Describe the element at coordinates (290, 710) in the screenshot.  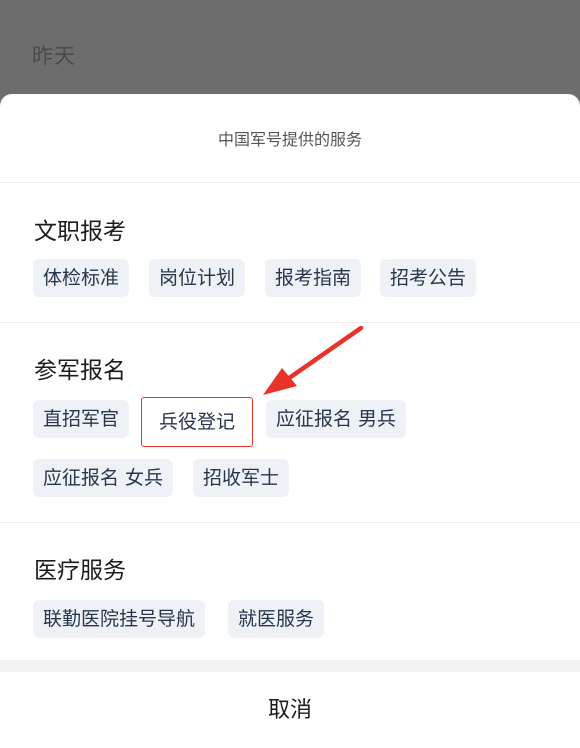
I see `cancel-button: 取消` at that location.